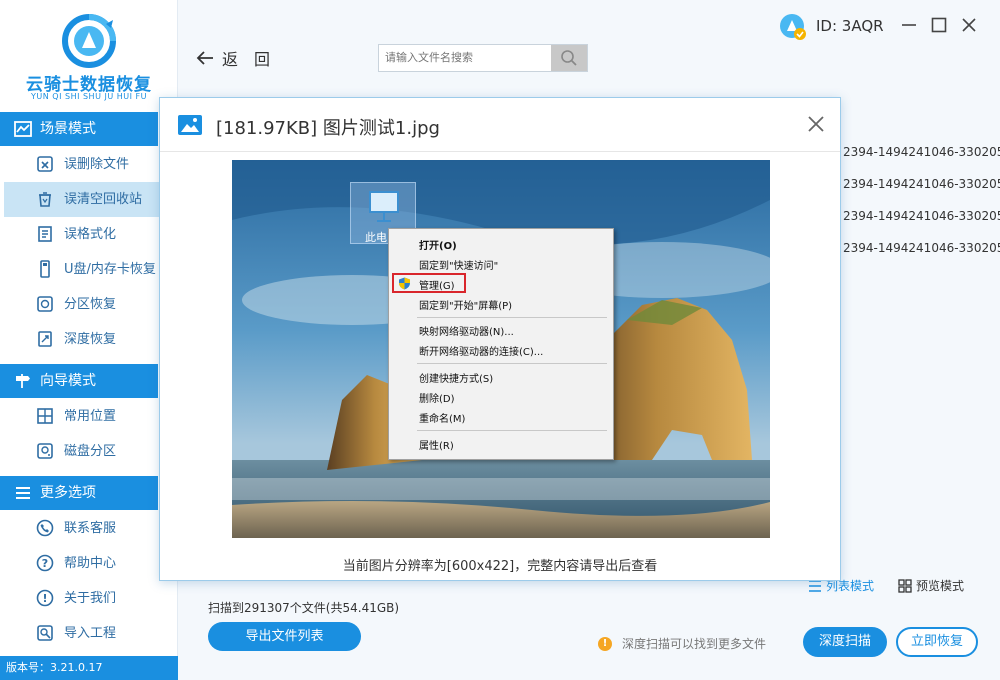  Describe the element at coordinates (328, 128) in the screenshot. I see `dialog-title: [181.97KB] 图片测试1.jpg` at that location.